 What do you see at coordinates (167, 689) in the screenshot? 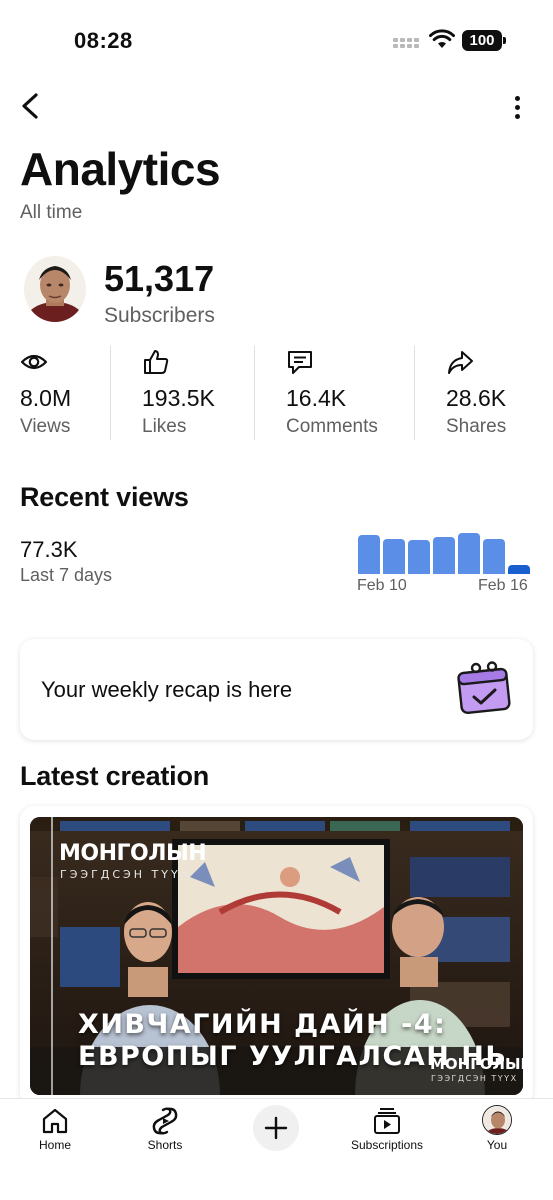
I see `recap-text: Your weekly recap is here` at bounding box center [167, 689].